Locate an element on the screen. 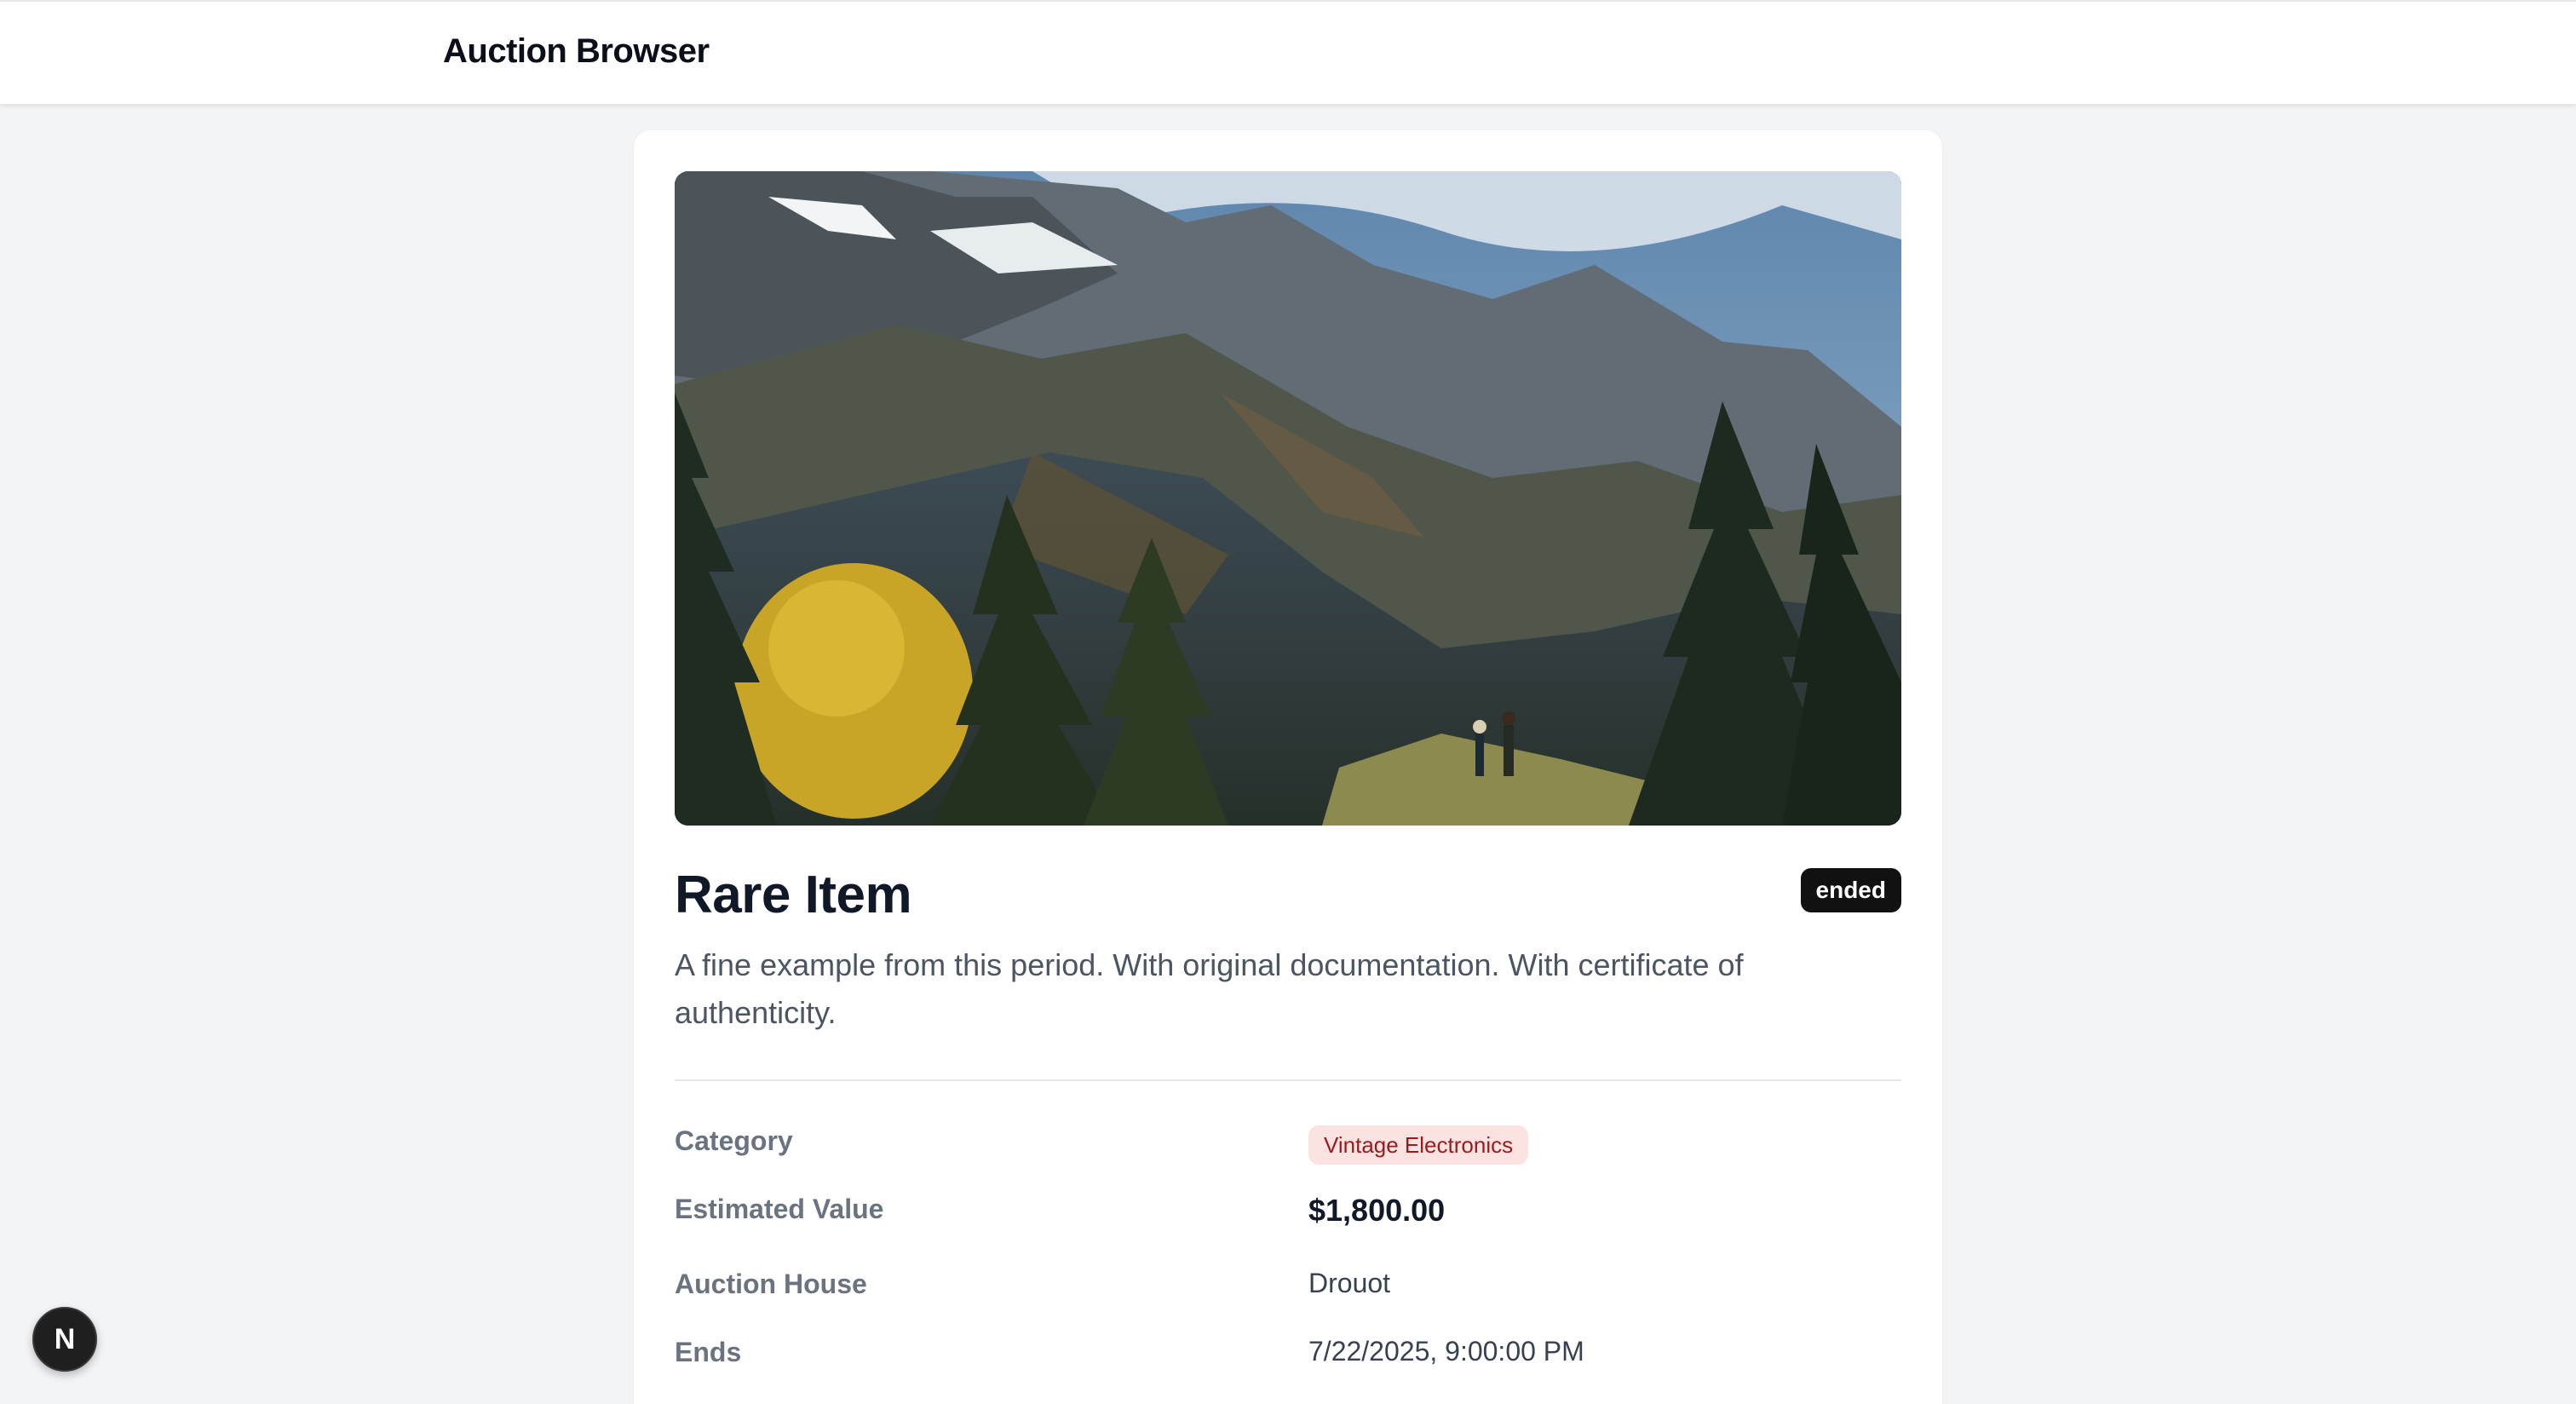 The image size is (2576, 1404). estimated-value-label: Estimated Value is located at coordinates (780, 1209).